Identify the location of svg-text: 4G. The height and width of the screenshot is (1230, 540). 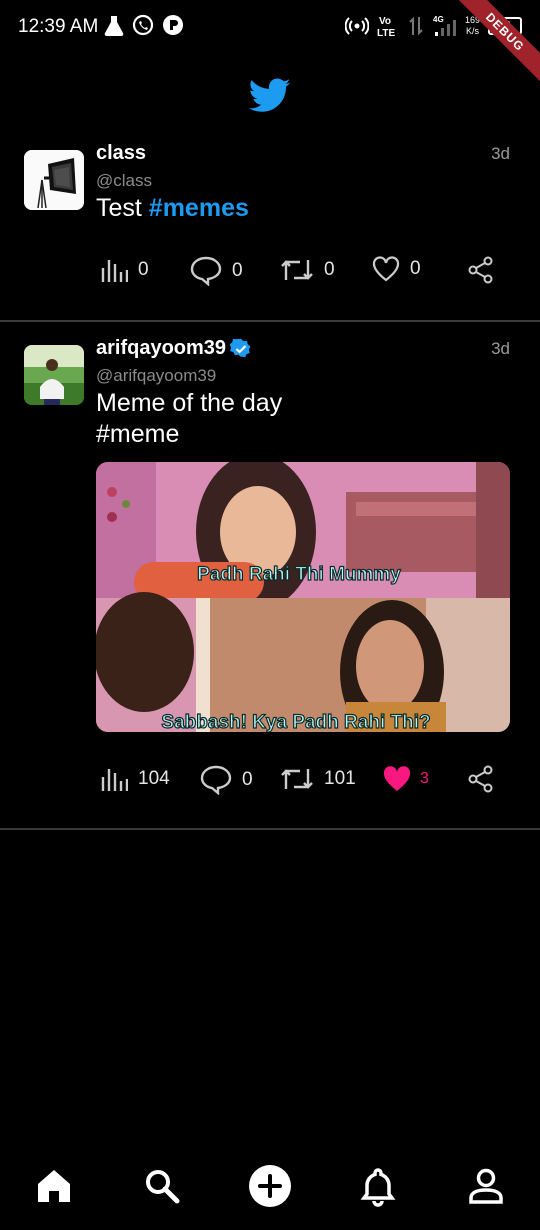
(438, 19).